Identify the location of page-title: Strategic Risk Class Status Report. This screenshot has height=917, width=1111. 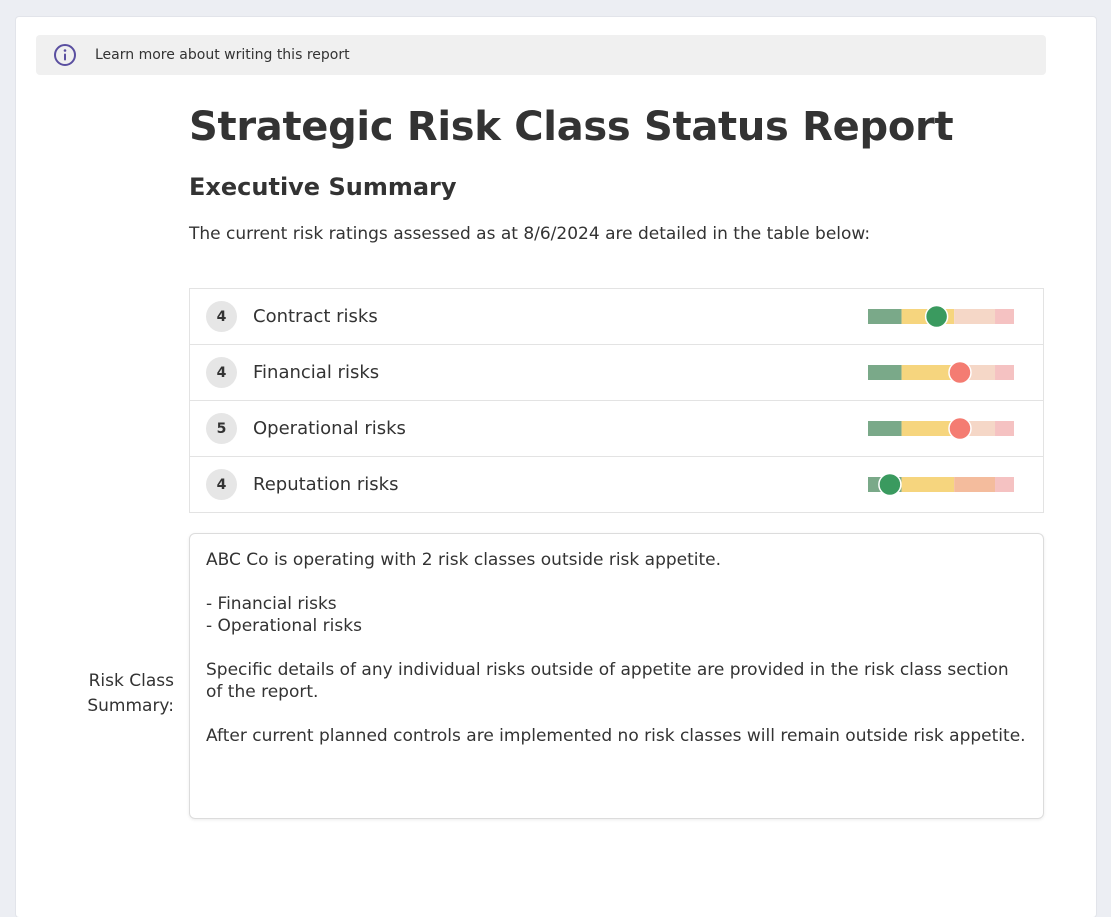
(571, 127).